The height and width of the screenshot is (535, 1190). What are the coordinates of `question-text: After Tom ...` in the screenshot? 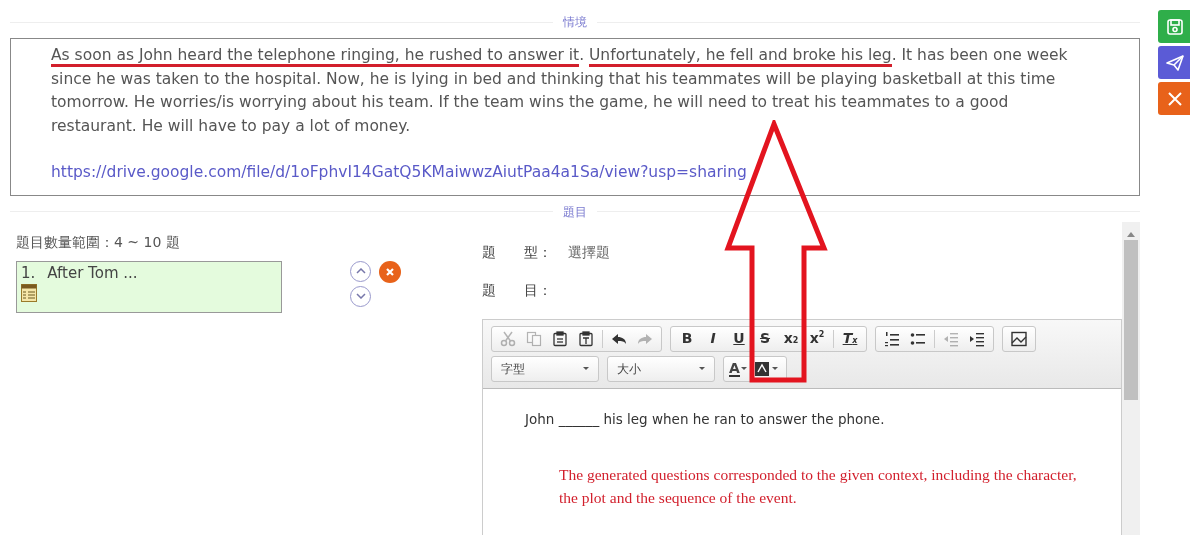 It's located at (92, 272).